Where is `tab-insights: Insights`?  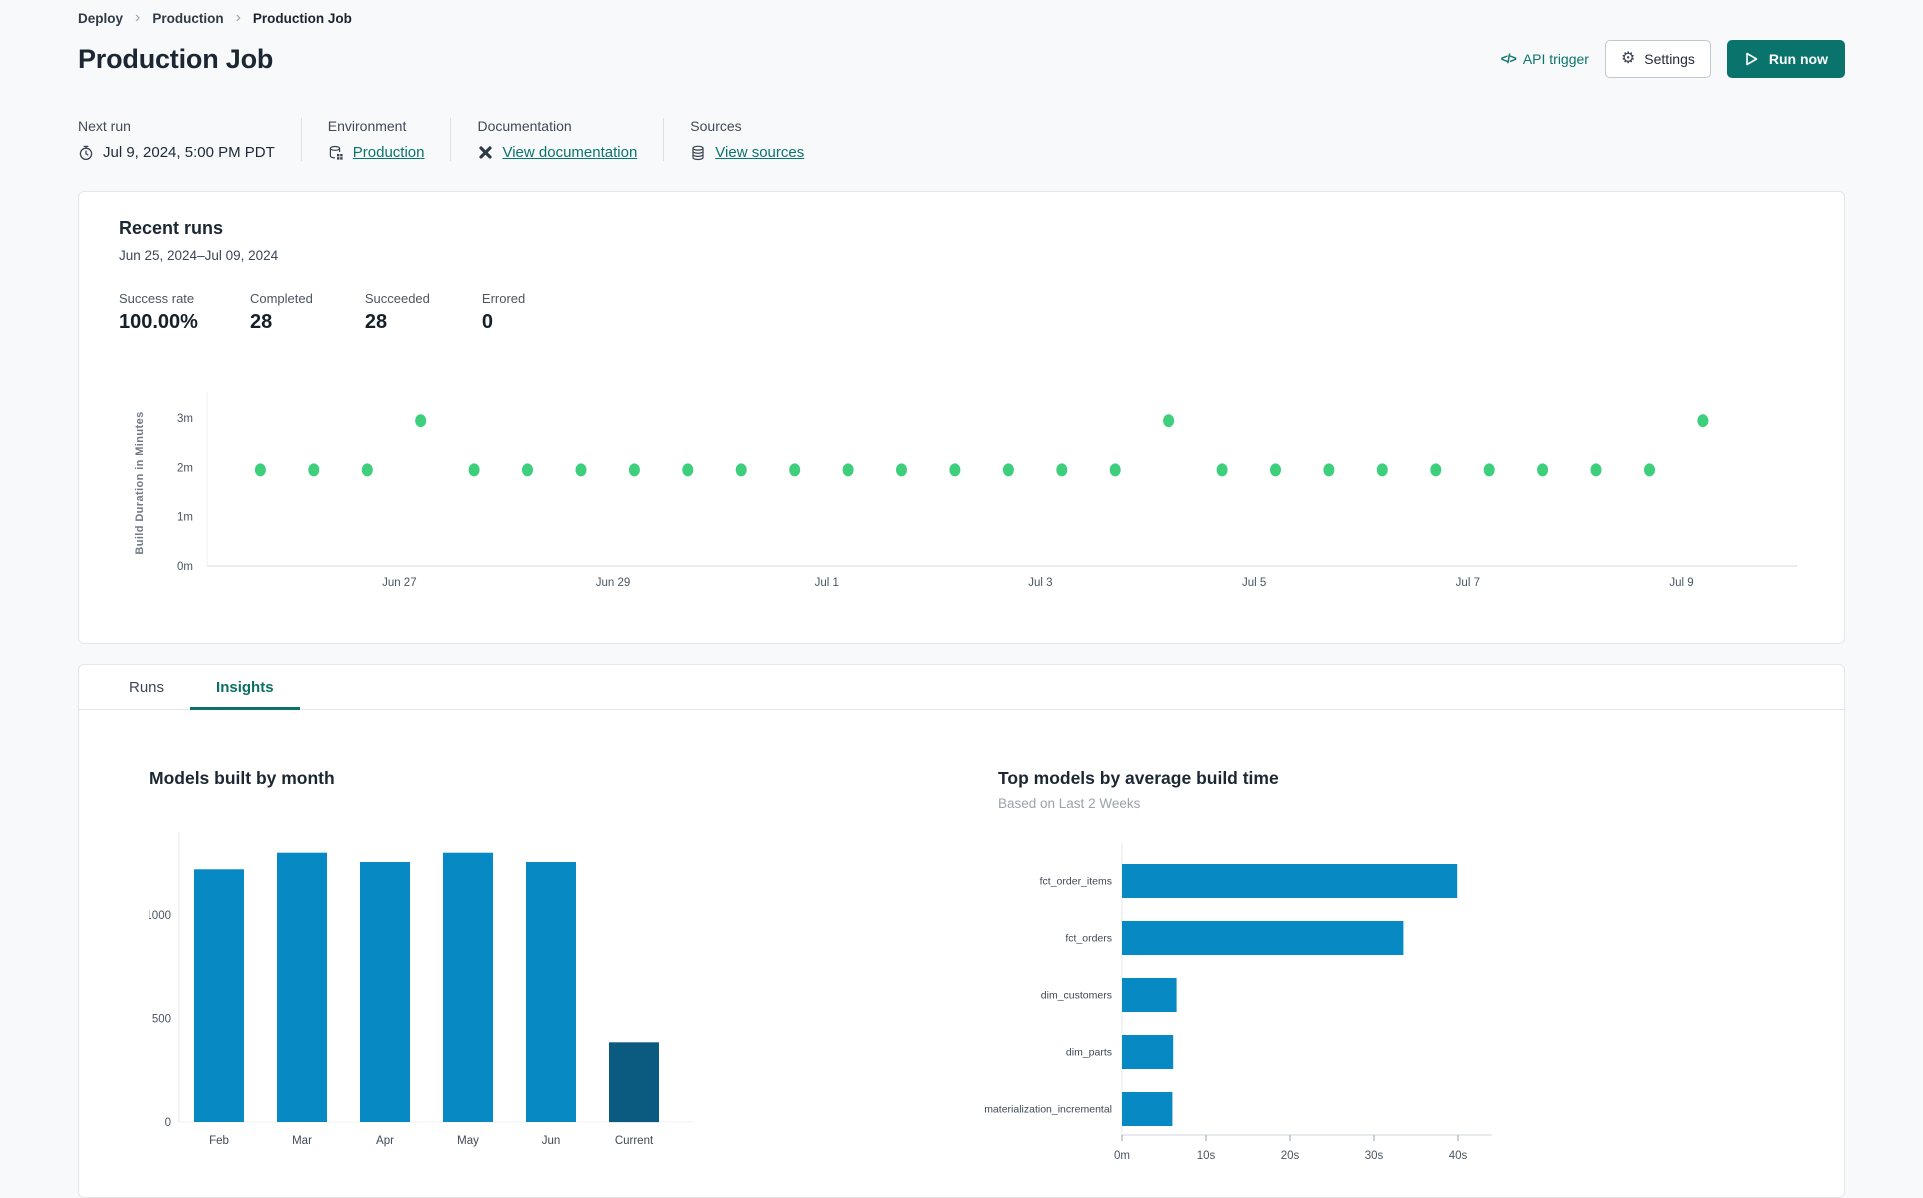
tab-insights: Insights is located at coordinates (245, 687).